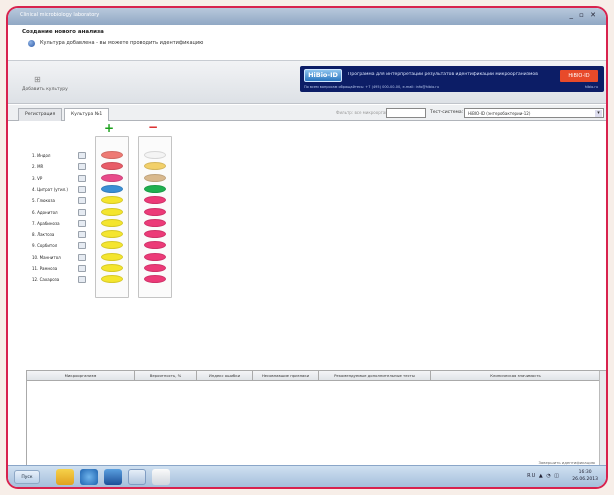 This screenshot has height=495, width=614. What do you see at coordinates (543, 476) in the screenshot?
I see `system-tray: RU ▲ ◔ ◫` at bounding box center [543, 476].